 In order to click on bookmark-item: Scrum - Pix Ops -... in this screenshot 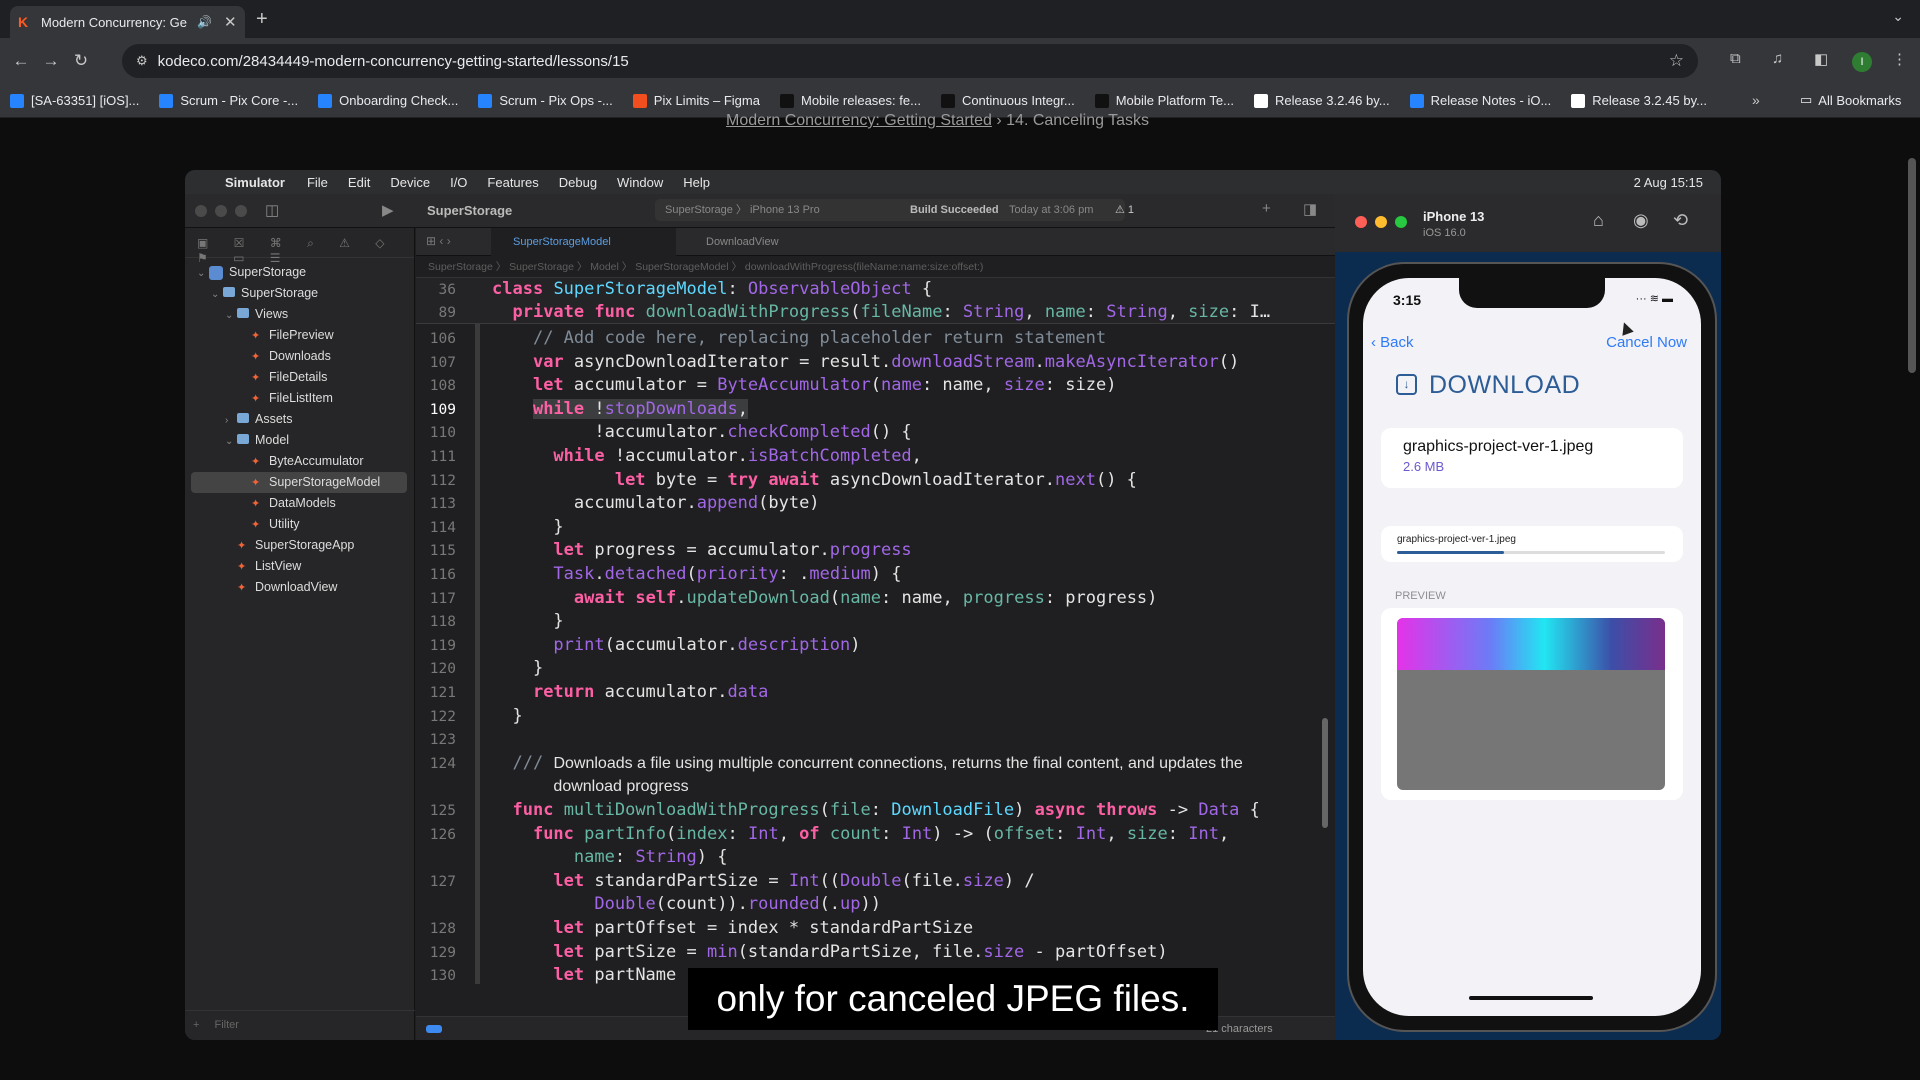, I will do `click(545, 100)`.